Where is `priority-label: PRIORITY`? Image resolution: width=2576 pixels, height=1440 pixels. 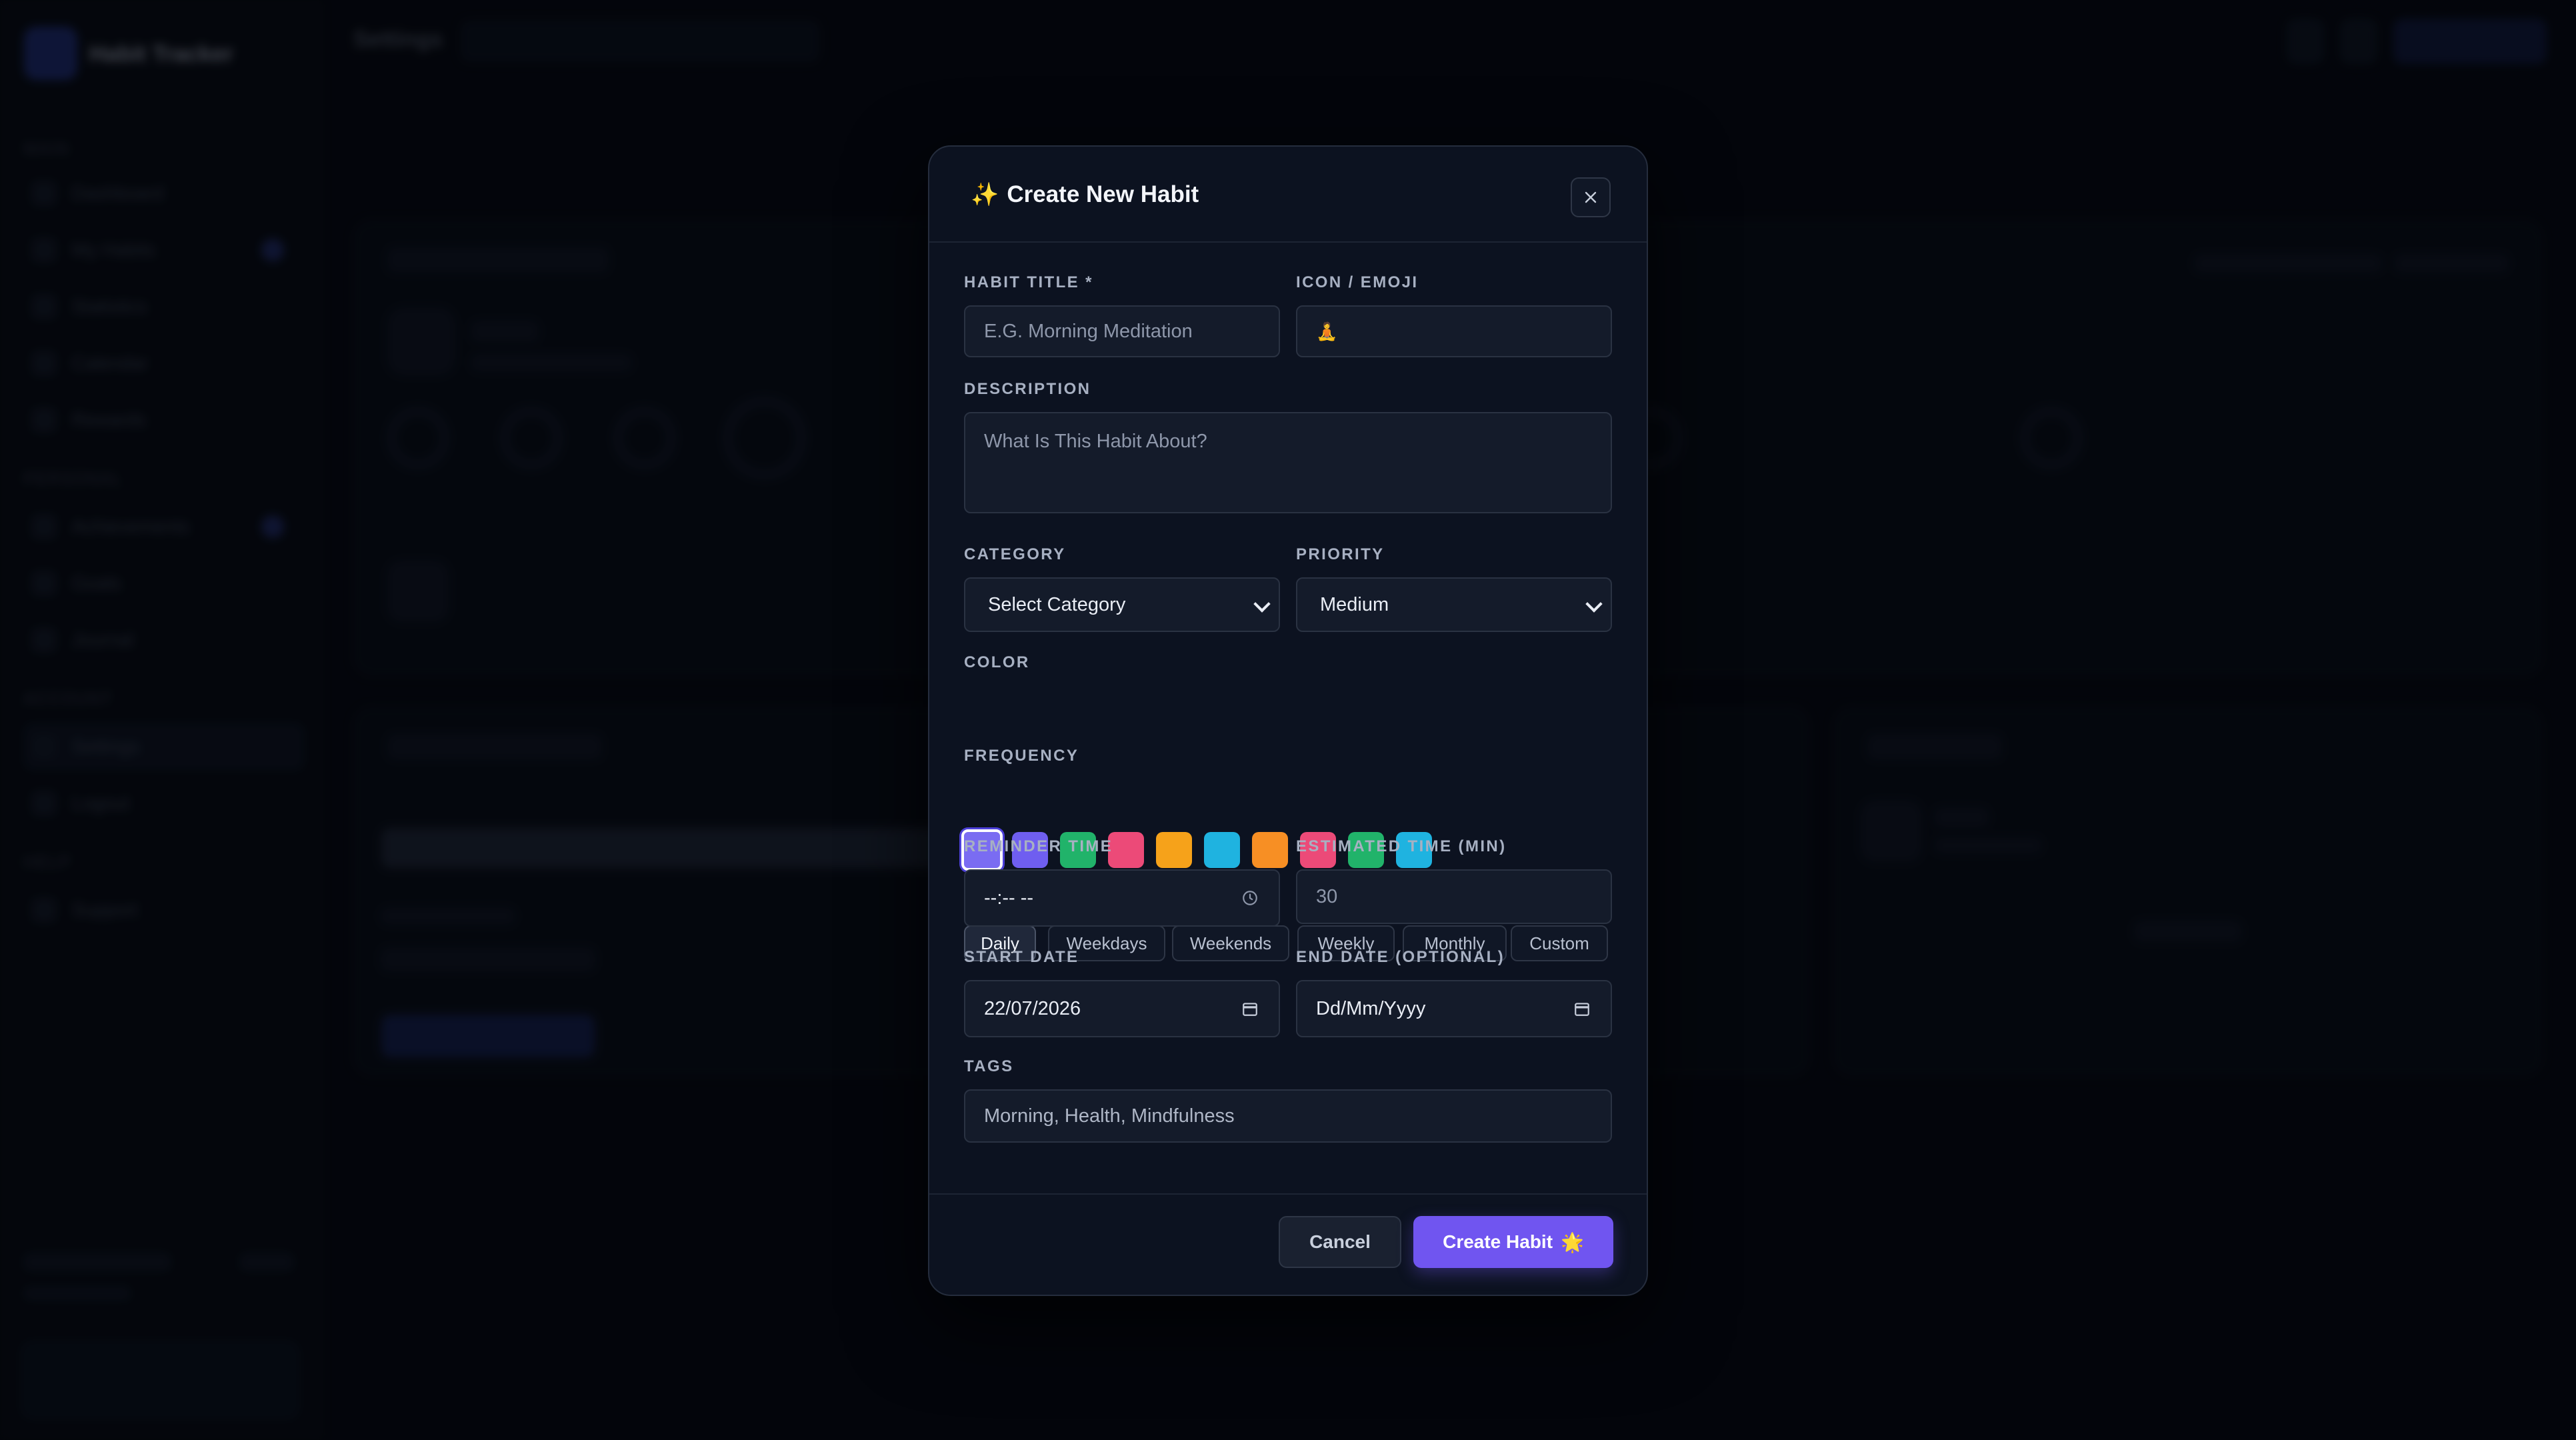 priority-label: PRIORITY is located at coordinates (1340, 554).